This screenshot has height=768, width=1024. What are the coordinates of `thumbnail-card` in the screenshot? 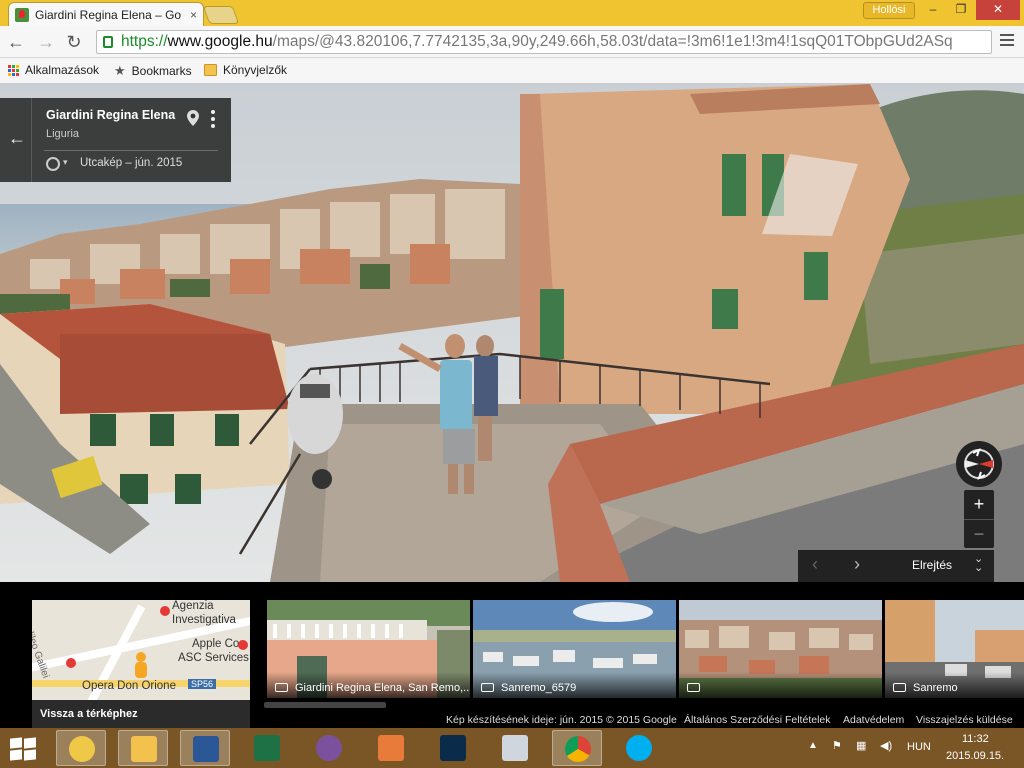 It's located at (780, 649).